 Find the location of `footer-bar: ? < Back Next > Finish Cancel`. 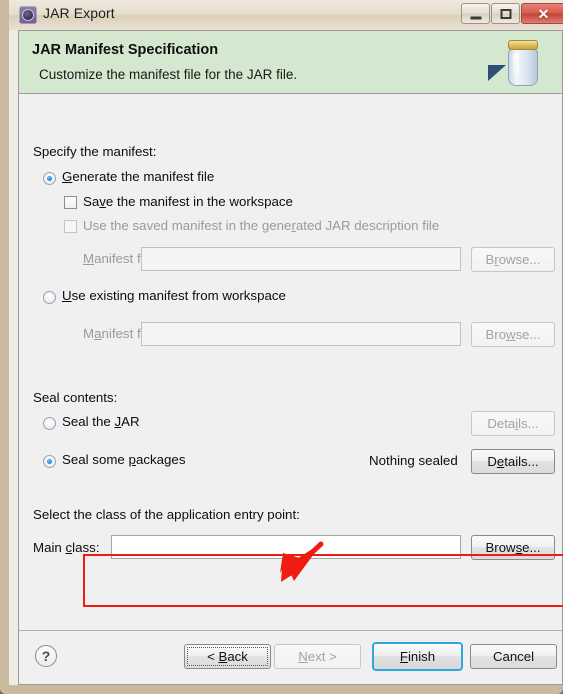

footer-bar: ? < Back Next > Finish Cancel is located at coordinates (290, 657).